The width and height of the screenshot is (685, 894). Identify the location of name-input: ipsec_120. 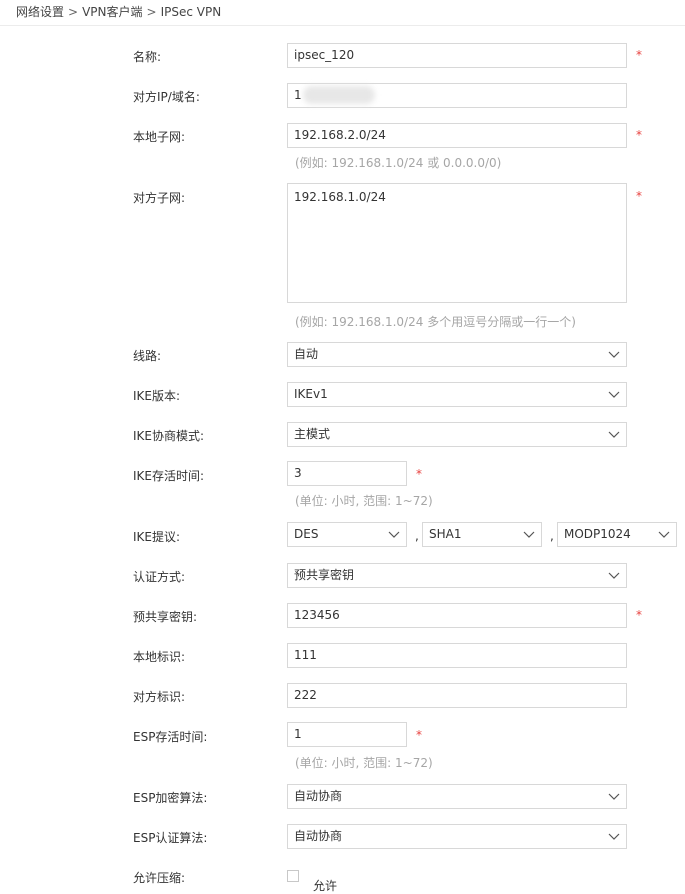
(457, 55).